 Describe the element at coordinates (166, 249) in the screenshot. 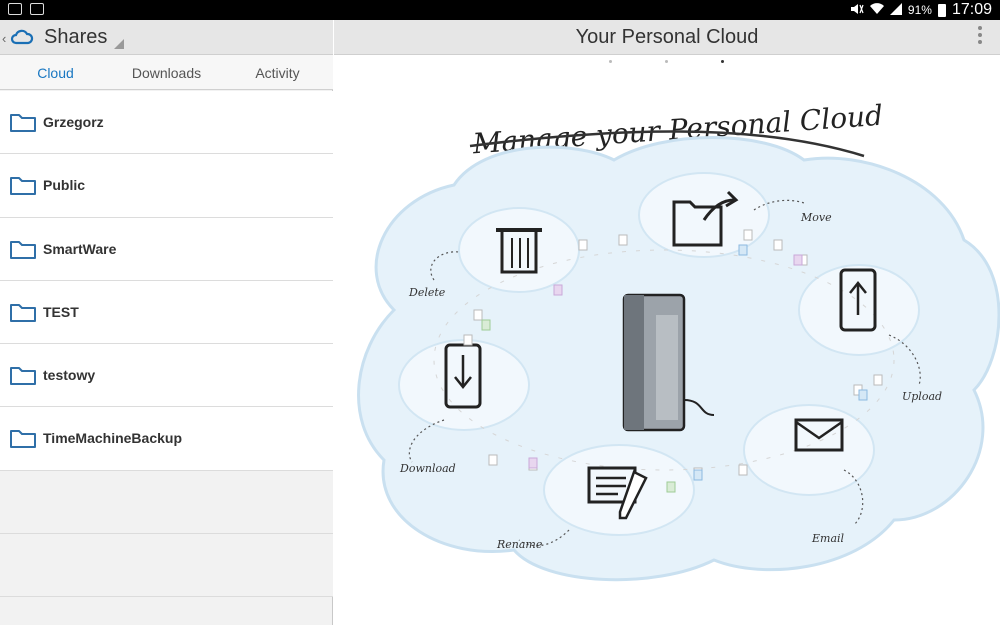

I see `folder-row: SmartWare` at that location.